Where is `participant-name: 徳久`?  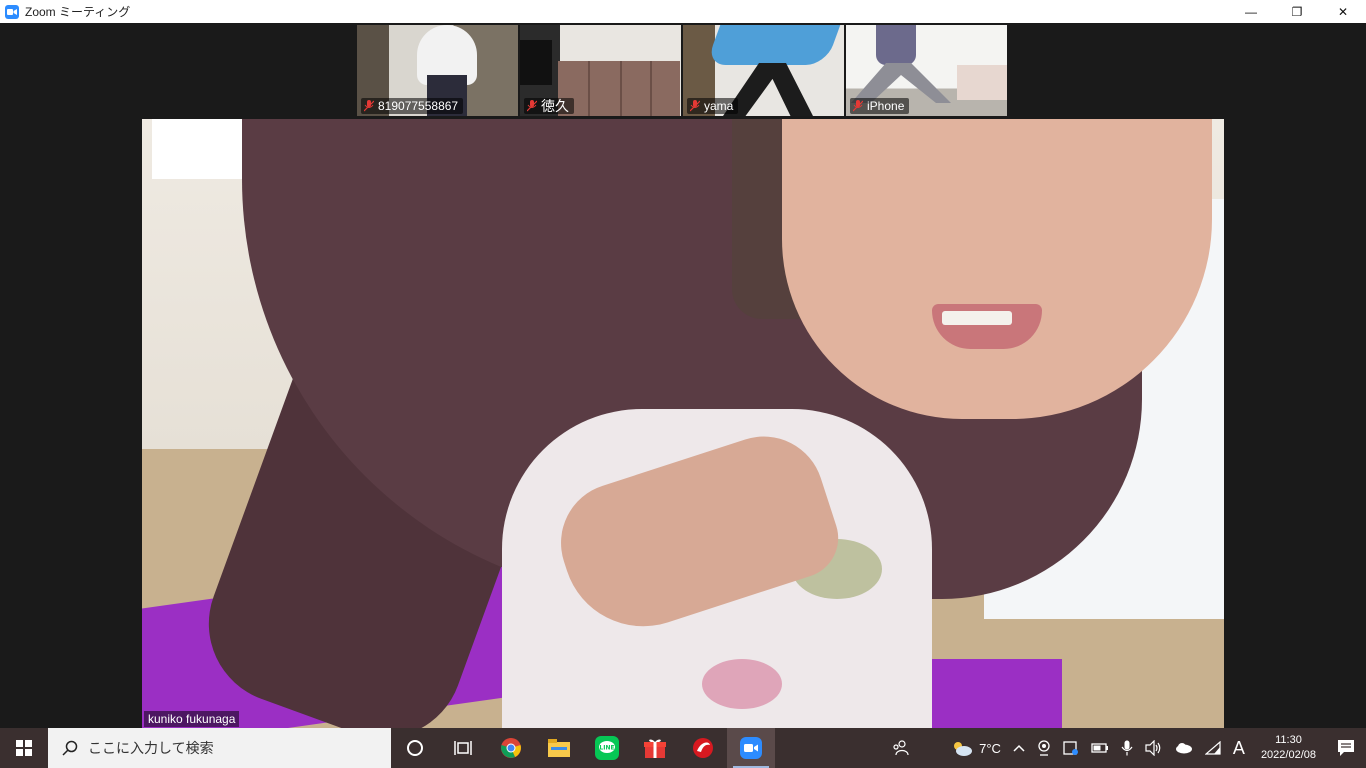 participant-name: 徳久 is located at coordinates (555, 106).